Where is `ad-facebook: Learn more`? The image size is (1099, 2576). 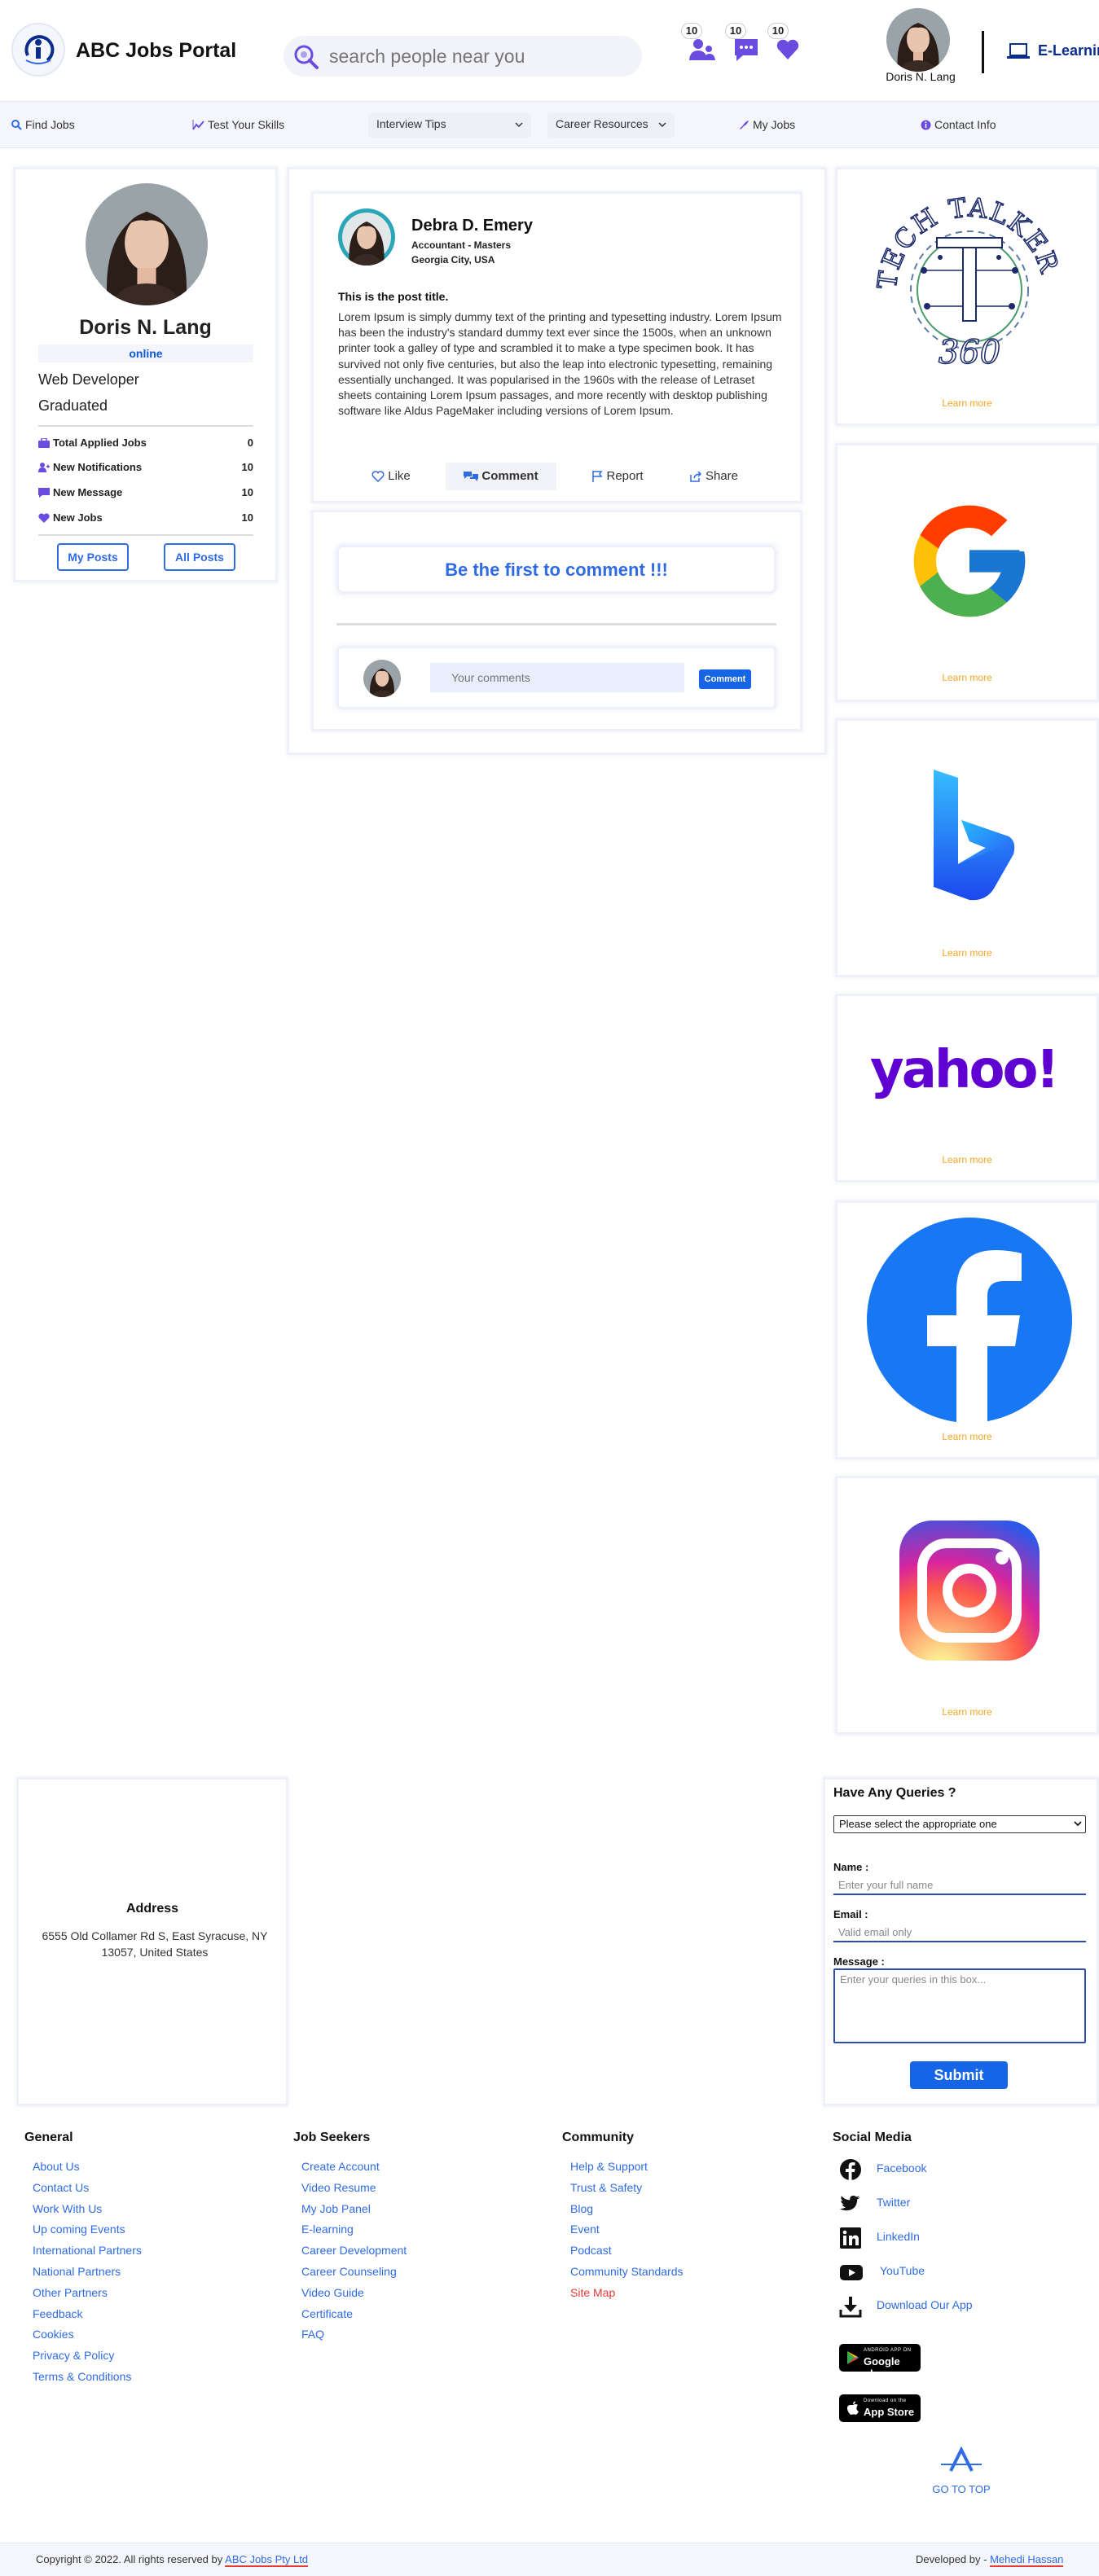
ad-facebook: Learn more is located at coordinates (967, 1329).